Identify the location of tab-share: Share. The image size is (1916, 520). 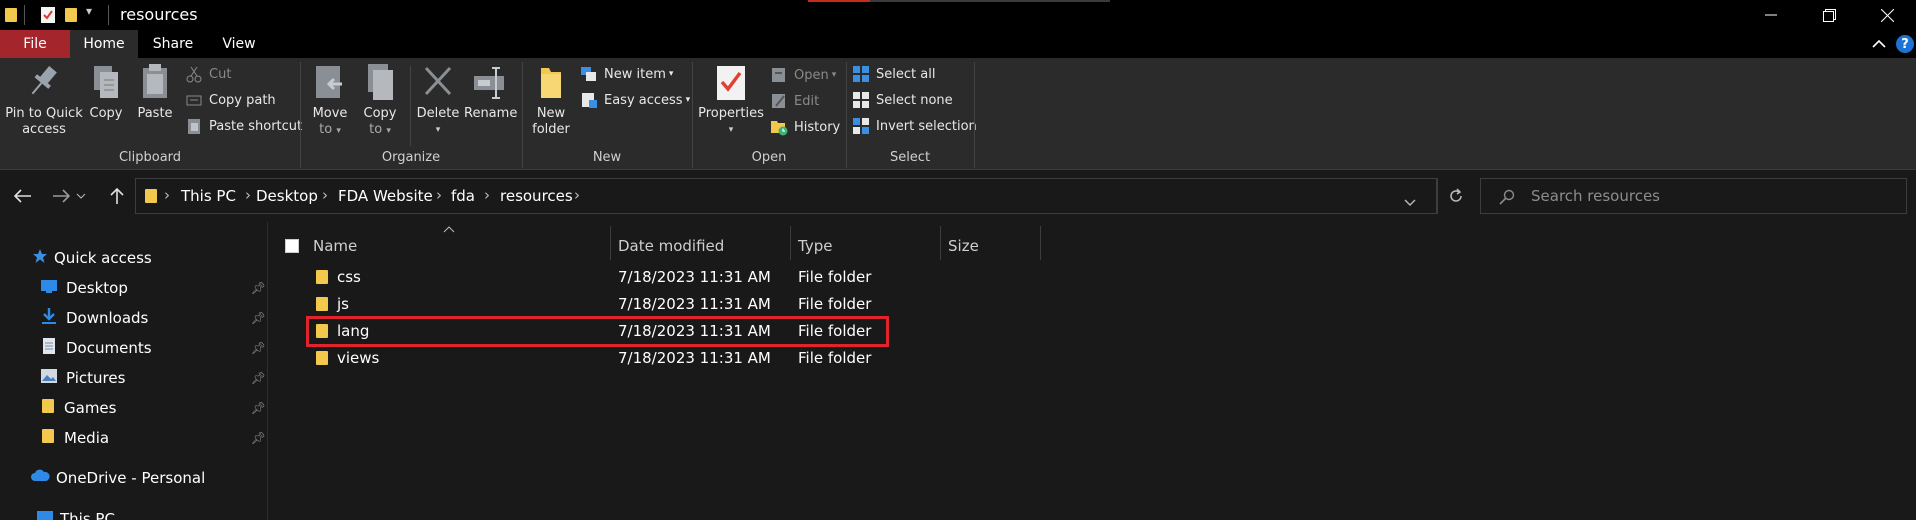
(173, 44).